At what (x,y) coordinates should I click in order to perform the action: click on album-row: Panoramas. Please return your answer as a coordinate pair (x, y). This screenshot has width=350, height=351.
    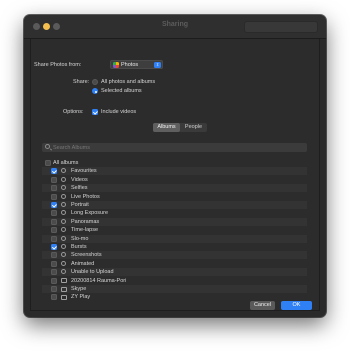
    Looking at the image, I should click on (174, 221).